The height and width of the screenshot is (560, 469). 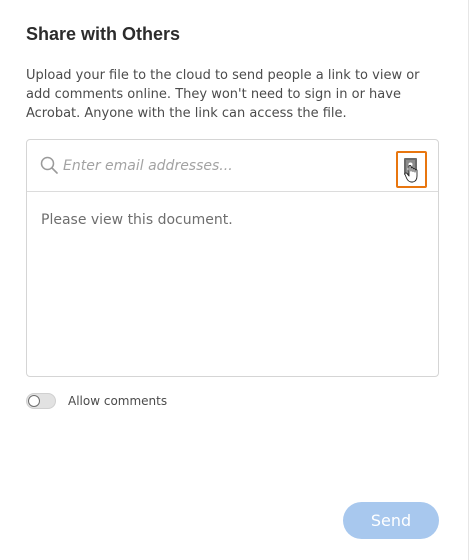 I want to click on recipient-row, so click(x=232, y=166).